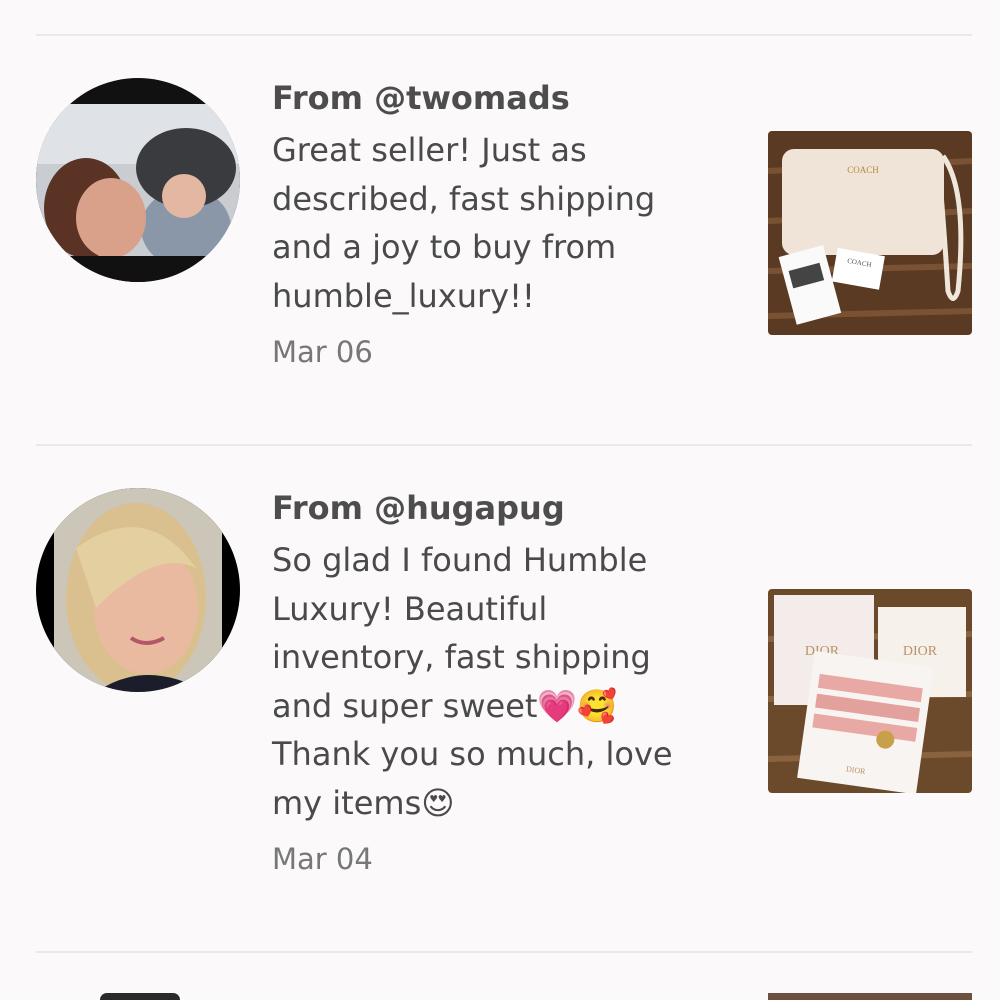 Image resolution: width=1000 pixels, height=1000 pixels. What do you see at coordinates (507, 508) in the screenshot?
I see `review-author: From @hugapug` at bounding box center [507, 508].